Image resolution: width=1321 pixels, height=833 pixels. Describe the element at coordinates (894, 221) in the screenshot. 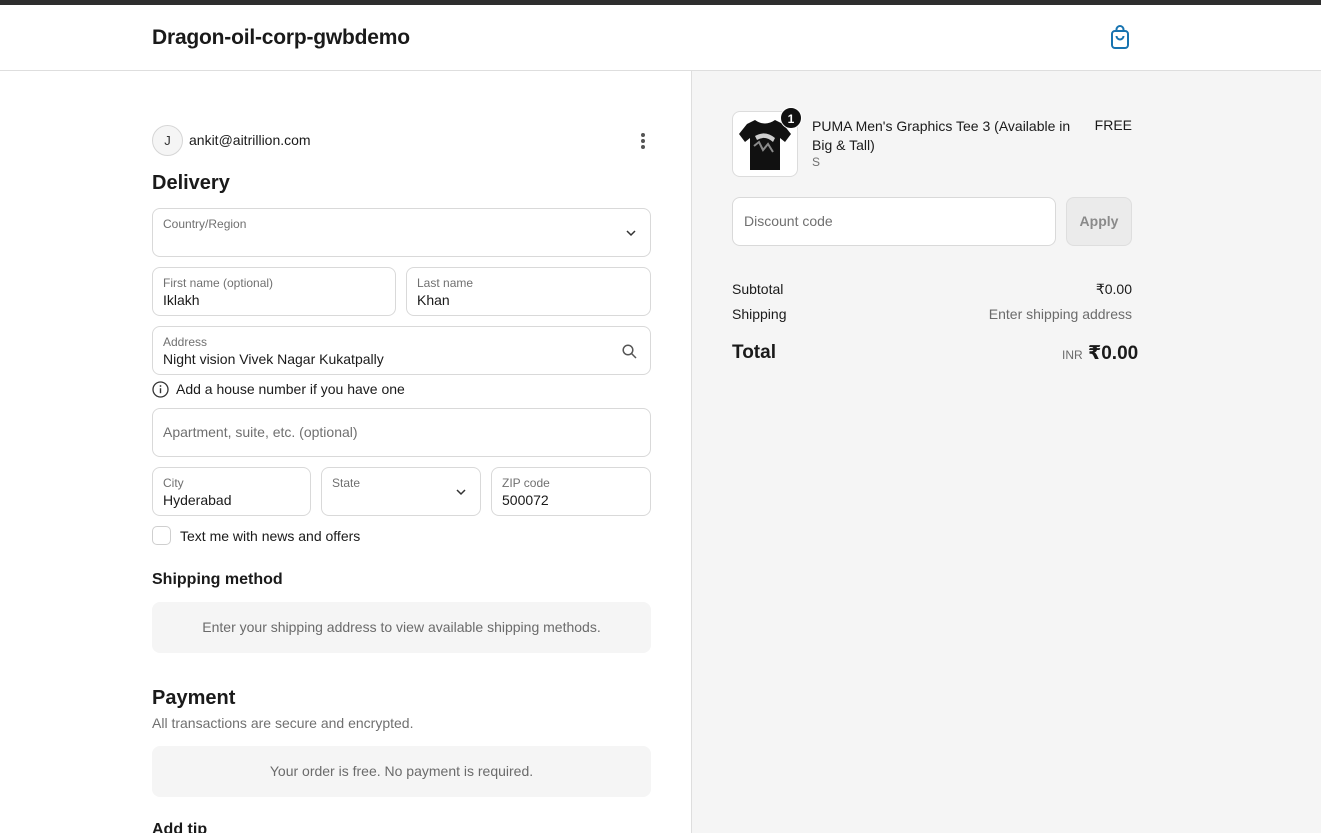

I see `discount-code-input: Discount code` at that location.